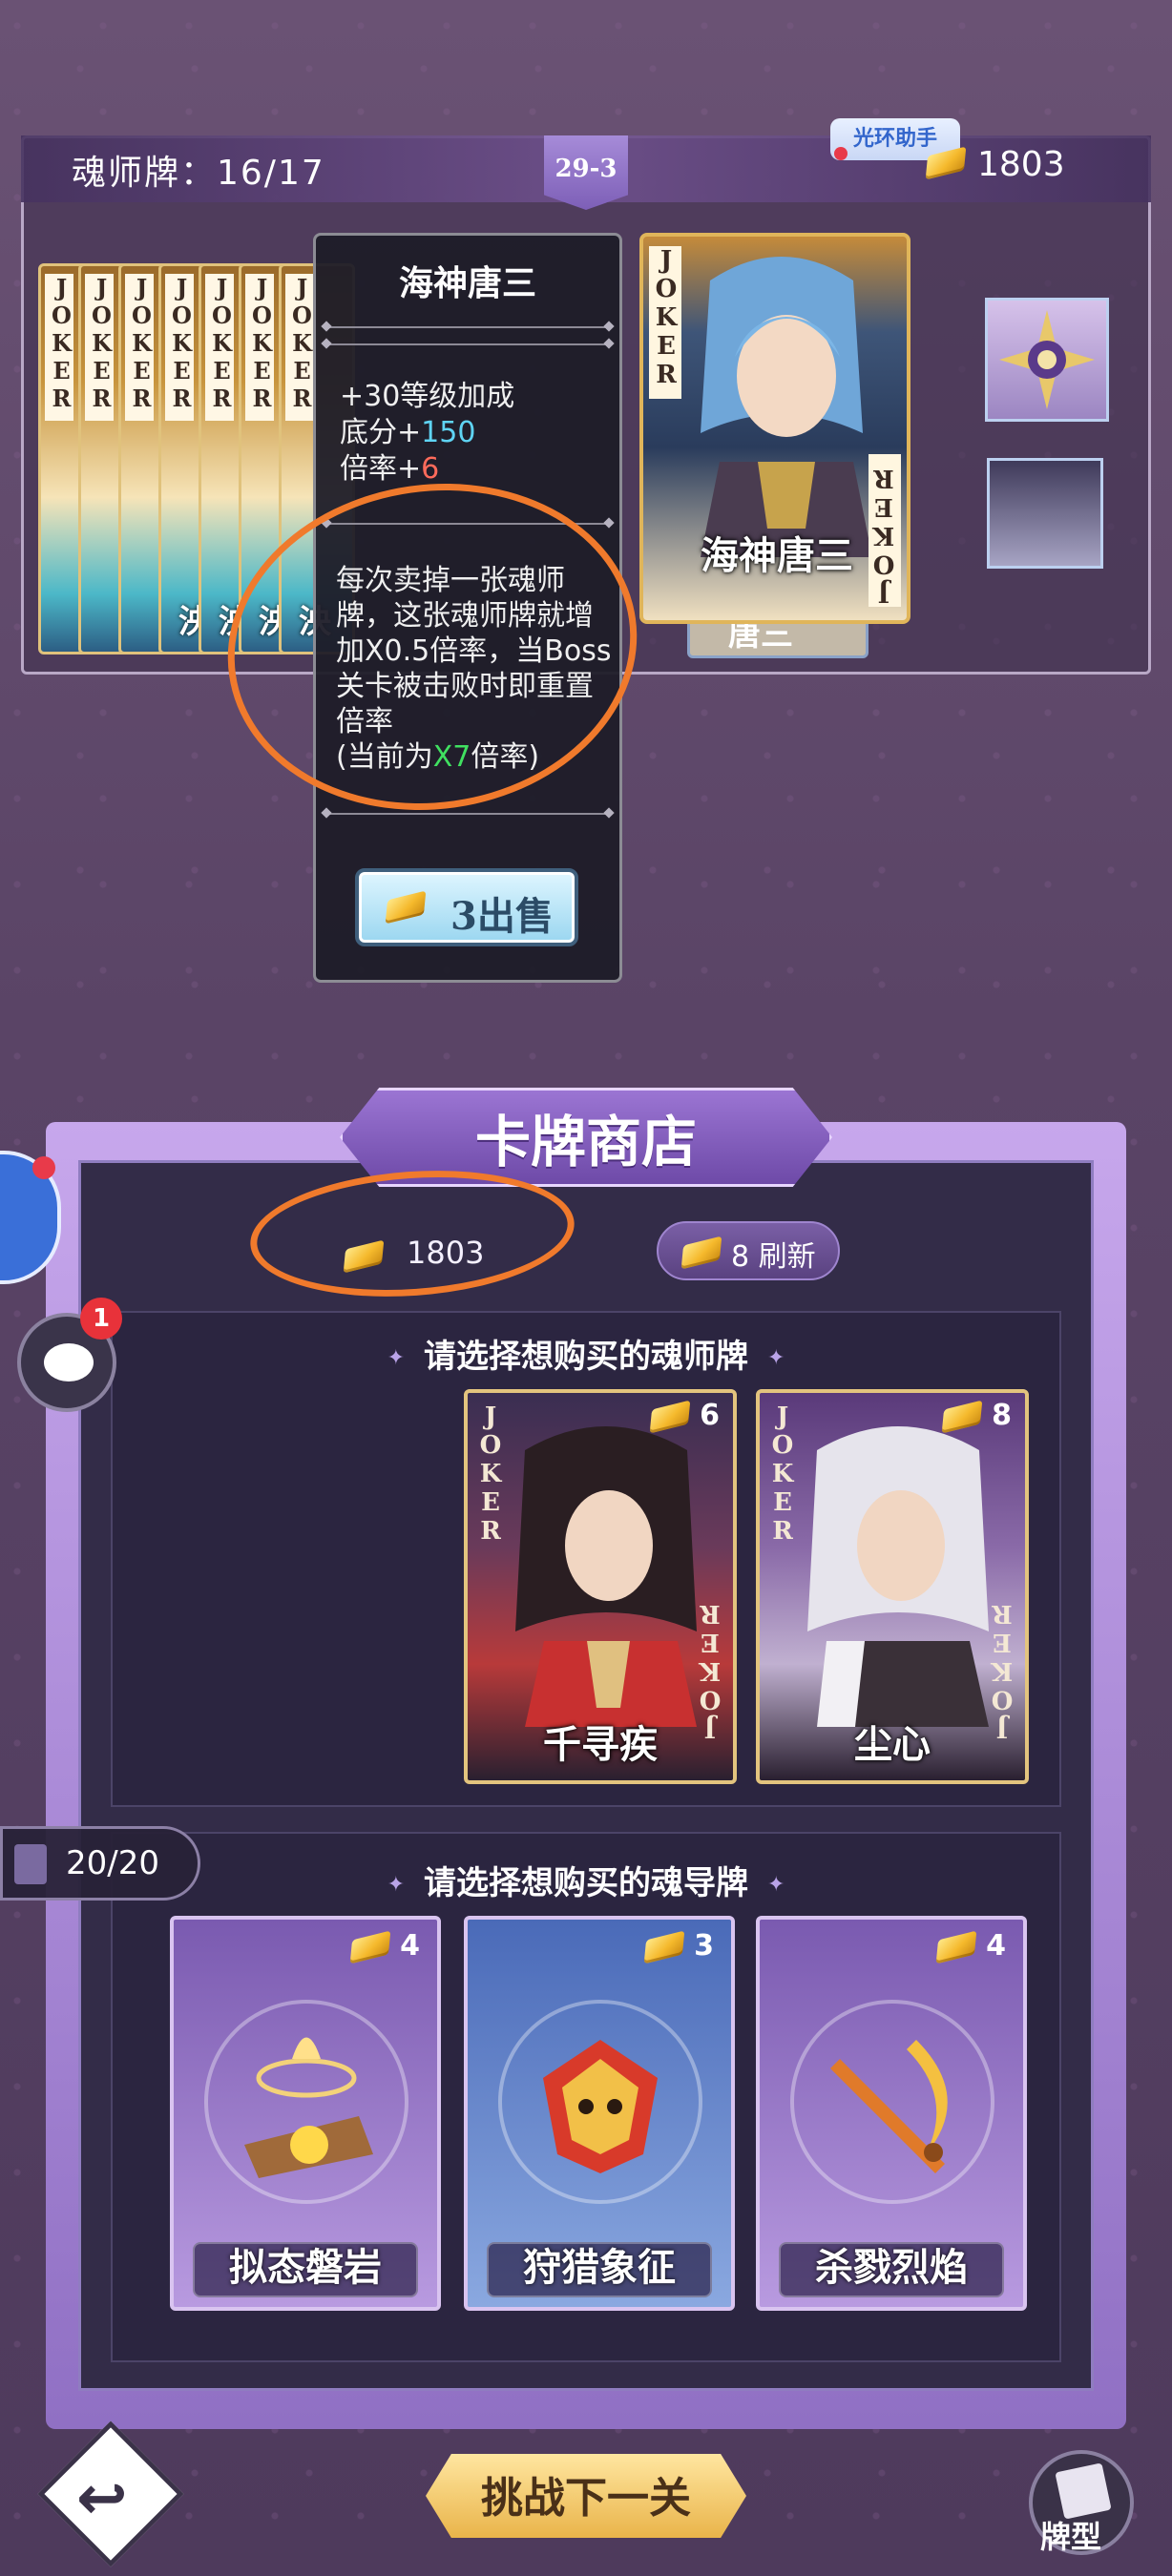 This screenshot has height=2576, width=1172. I want to click on tooltip-title: 海神唐三, so click(467, 283).